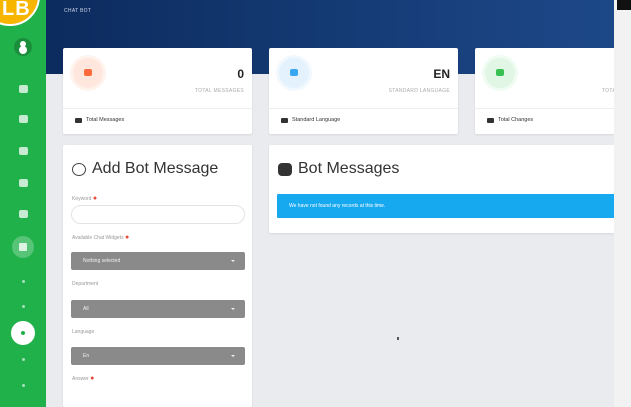 The image size is (631, 407). What do you see at coordinates (23, 47) in the screenshot?
I see `user-avatar-icon` at bounding box center [23, 47].